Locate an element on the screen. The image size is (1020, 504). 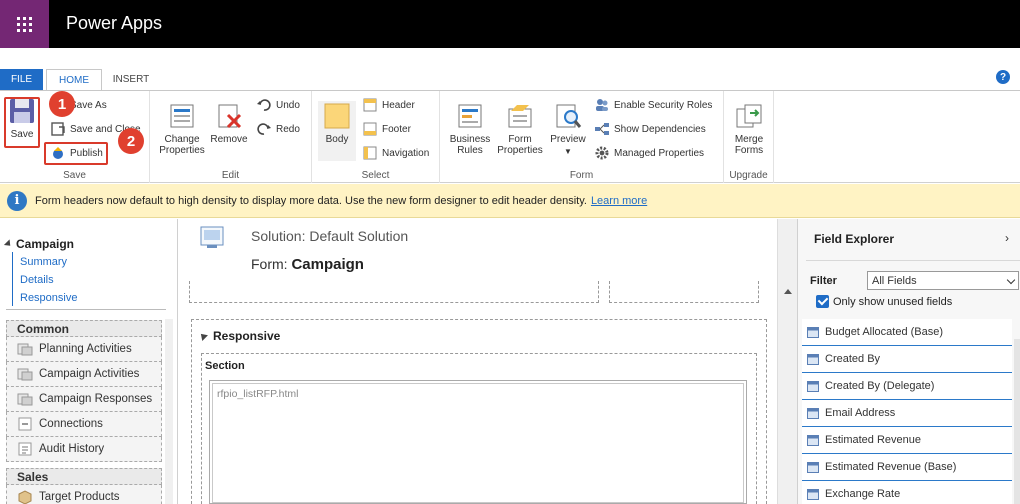
callout-badge-1: 1 is located at coordinates (62, 104).